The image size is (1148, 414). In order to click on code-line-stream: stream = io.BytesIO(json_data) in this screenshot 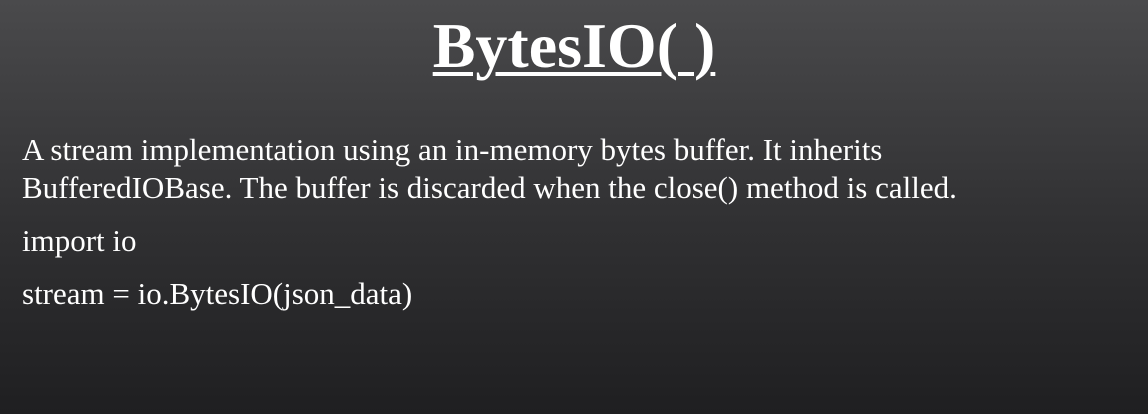, I will do `click(577, 294)`.